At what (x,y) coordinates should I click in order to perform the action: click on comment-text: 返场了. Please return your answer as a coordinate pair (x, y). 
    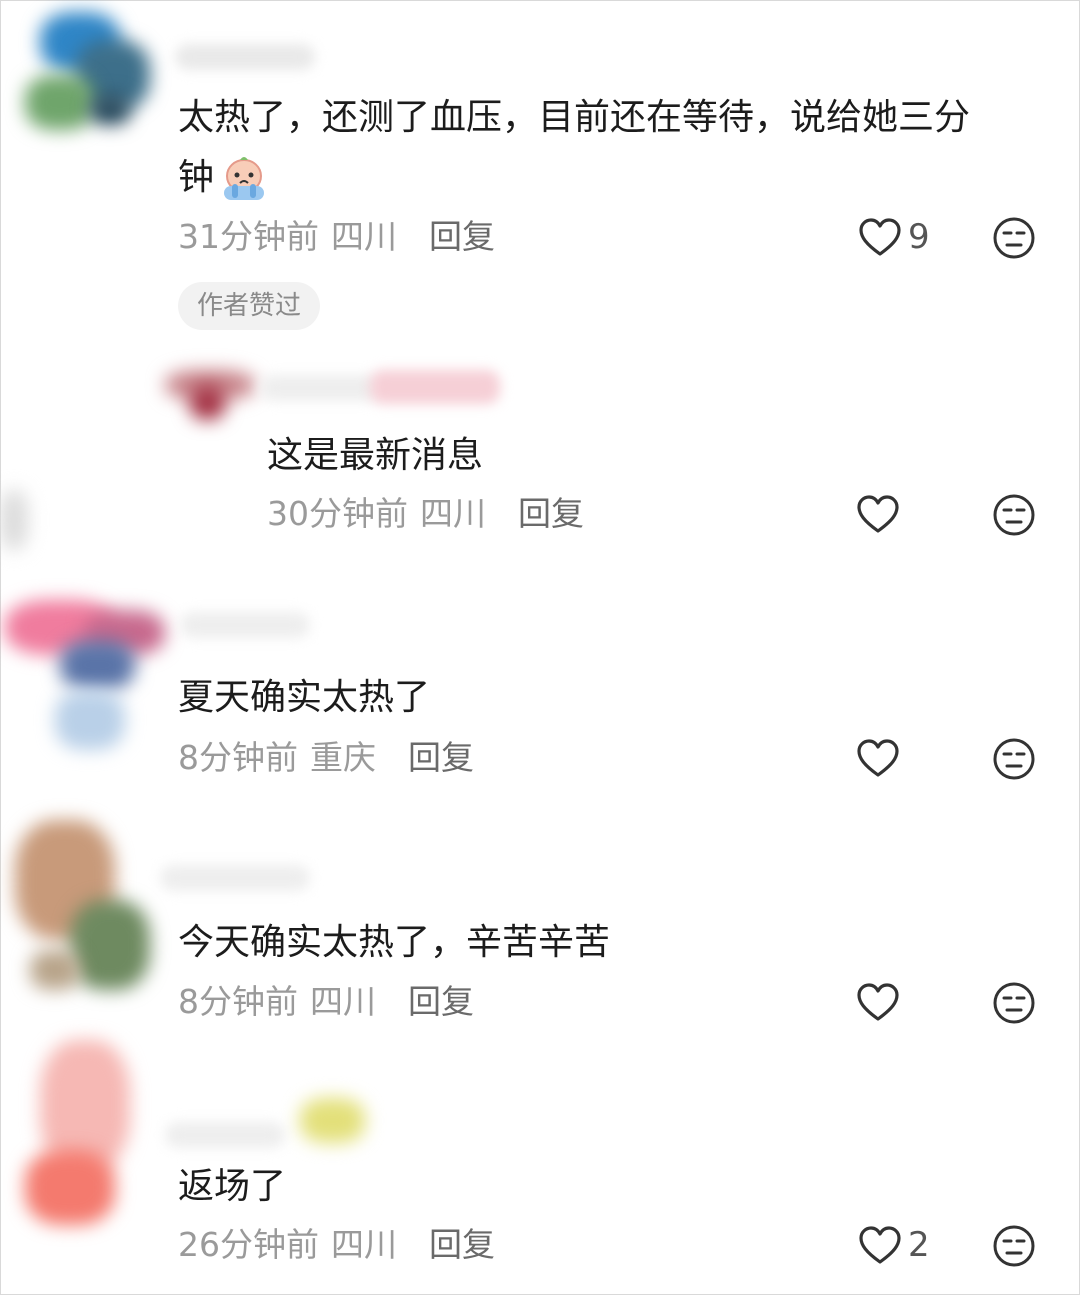
    Looking at the image, I should click on (232, 1186).